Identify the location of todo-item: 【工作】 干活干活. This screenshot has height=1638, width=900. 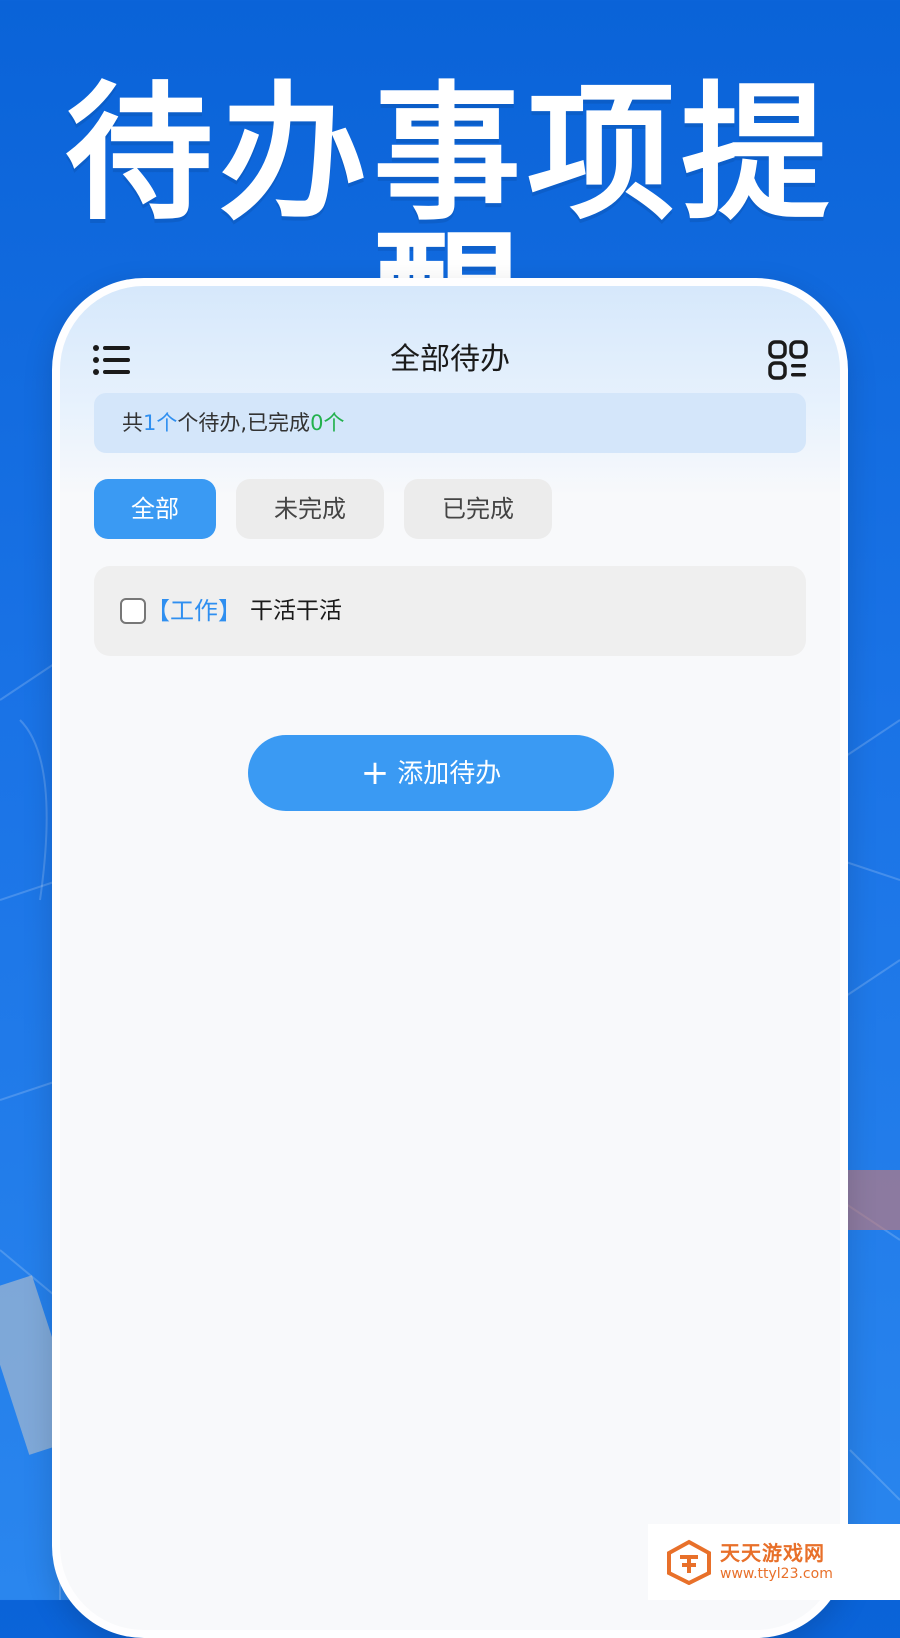
(450, 611).